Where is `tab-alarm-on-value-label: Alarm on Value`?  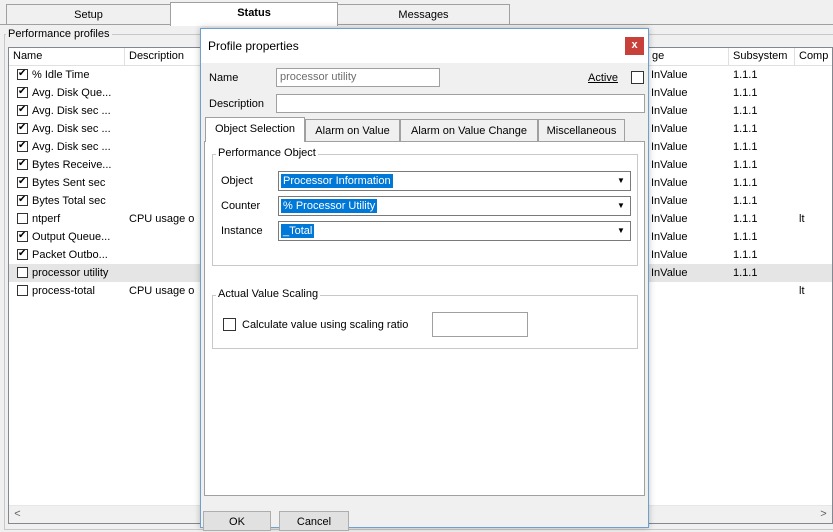
tab-alarm-on-value-label: Alarm on Value is located at coordinates (352, 131).